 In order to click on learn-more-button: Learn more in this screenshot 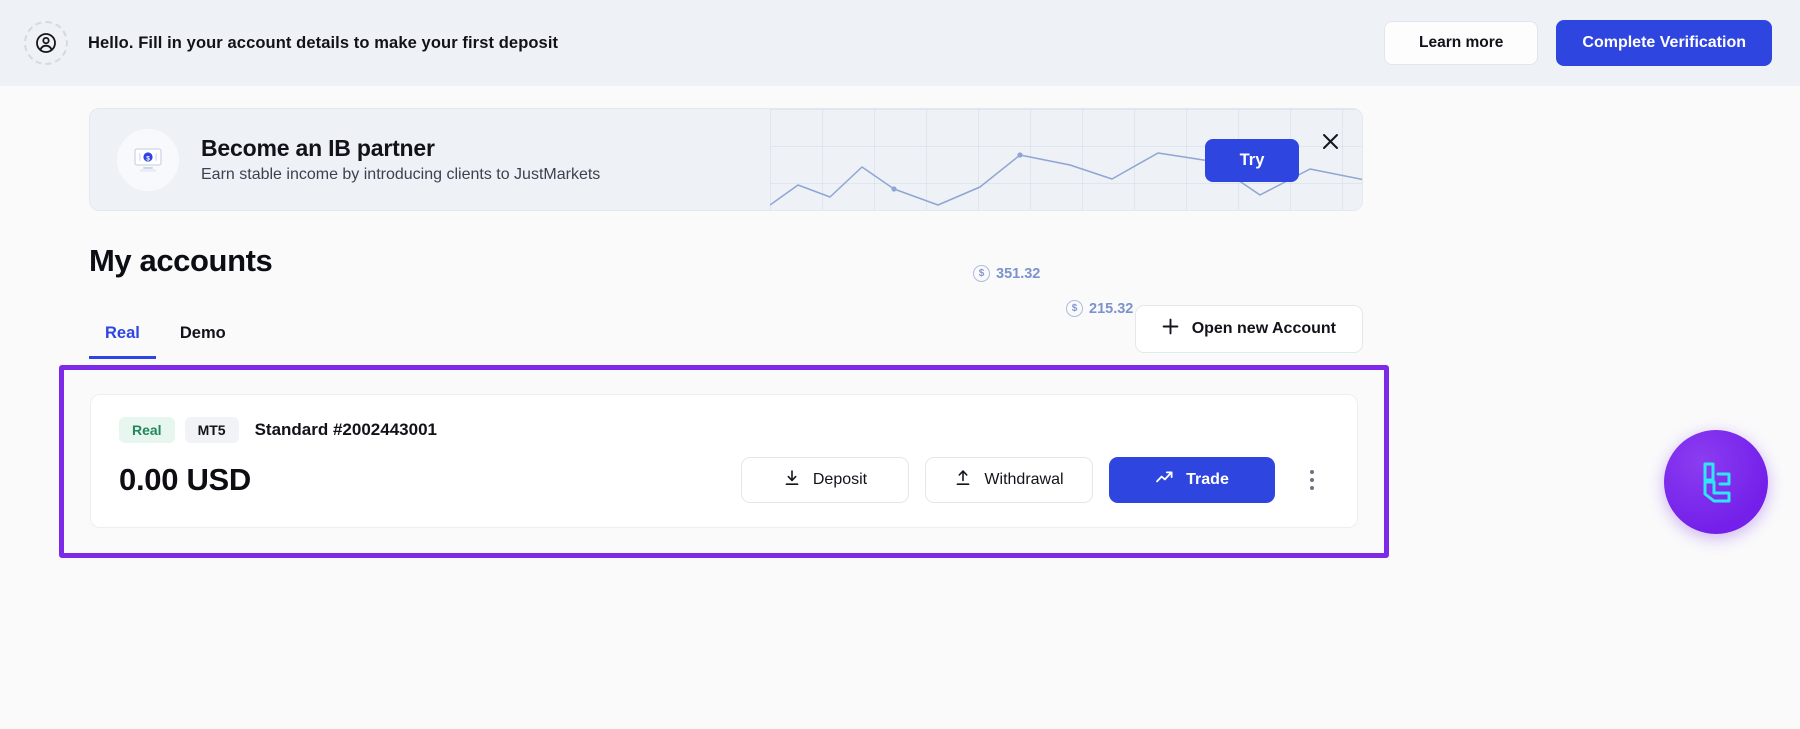, I will do `click(1461, 43)`.